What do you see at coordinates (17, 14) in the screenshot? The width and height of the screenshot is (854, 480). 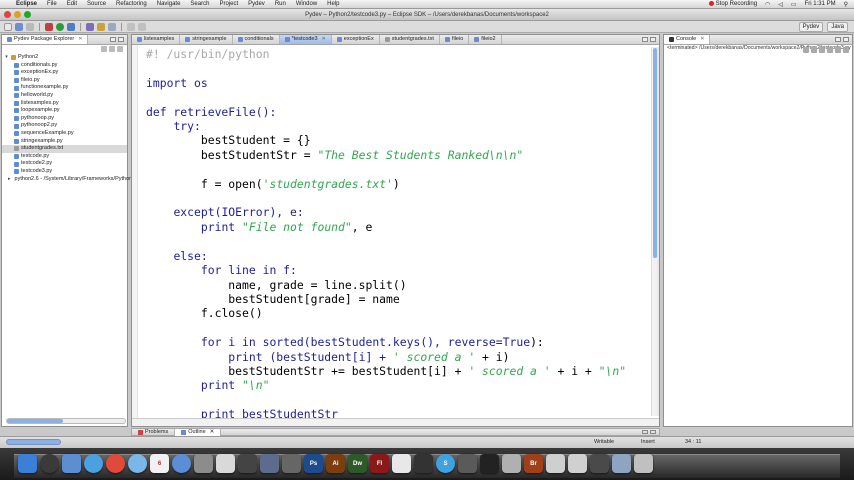 I see `minimize-icon` at bounding box center [17, 14].